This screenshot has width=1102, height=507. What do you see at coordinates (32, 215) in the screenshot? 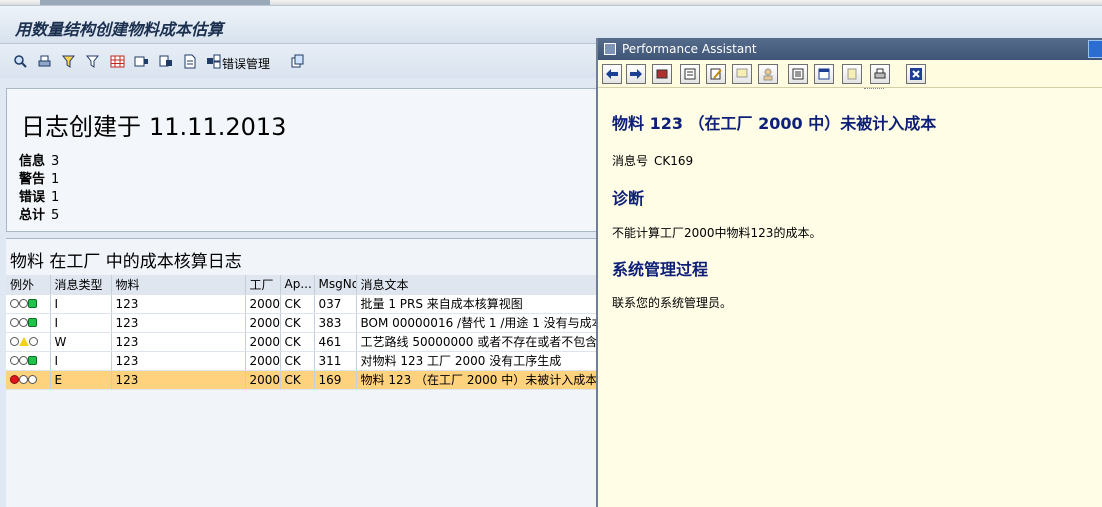
I see `summary-key: 总计` at bounding box center [32, 215].